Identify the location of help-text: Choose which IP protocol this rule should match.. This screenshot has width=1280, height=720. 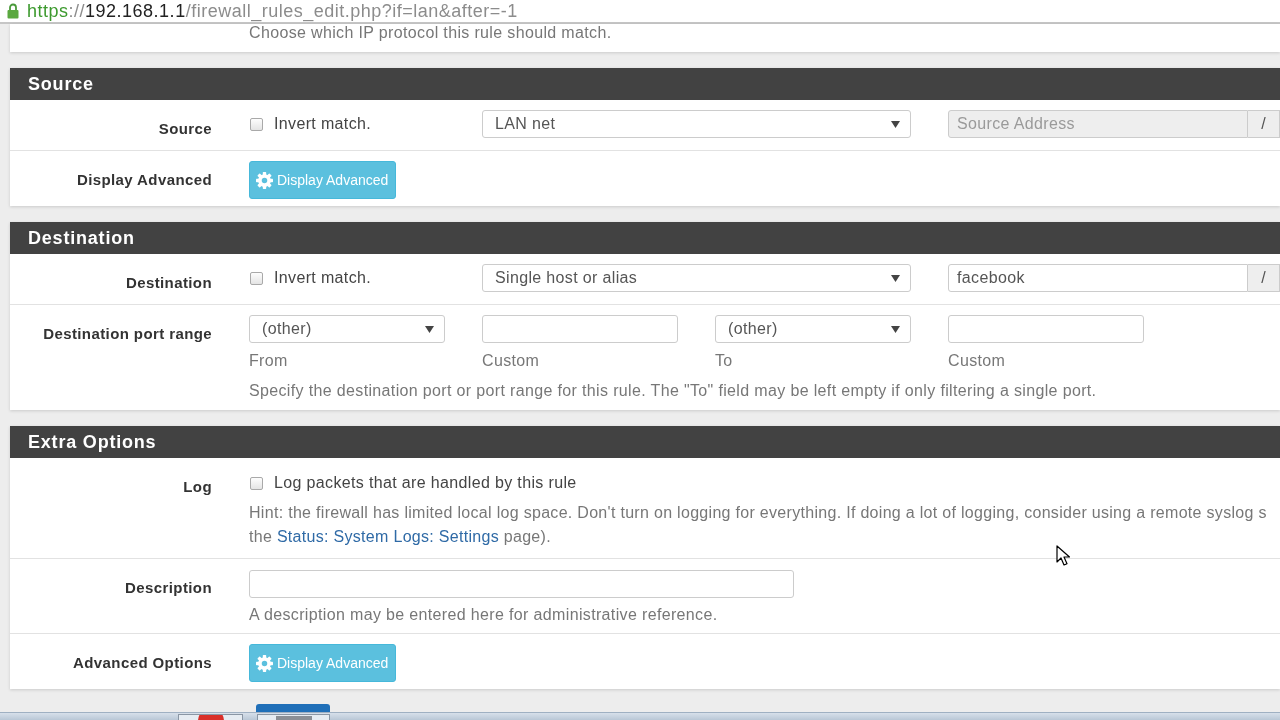
(430, 33).